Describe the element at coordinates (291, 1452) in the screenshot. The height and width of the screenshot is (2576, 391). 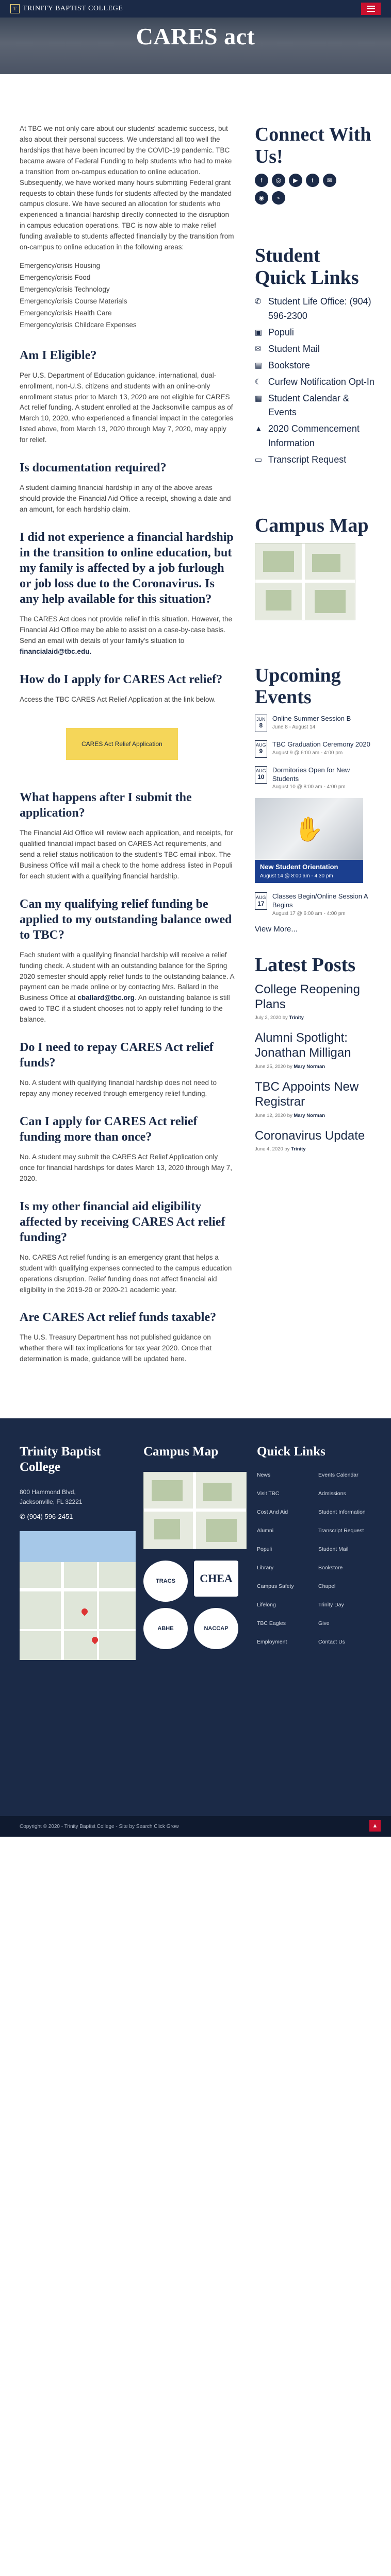
I see `footer-quick-links-title: Quick Links` at that location.